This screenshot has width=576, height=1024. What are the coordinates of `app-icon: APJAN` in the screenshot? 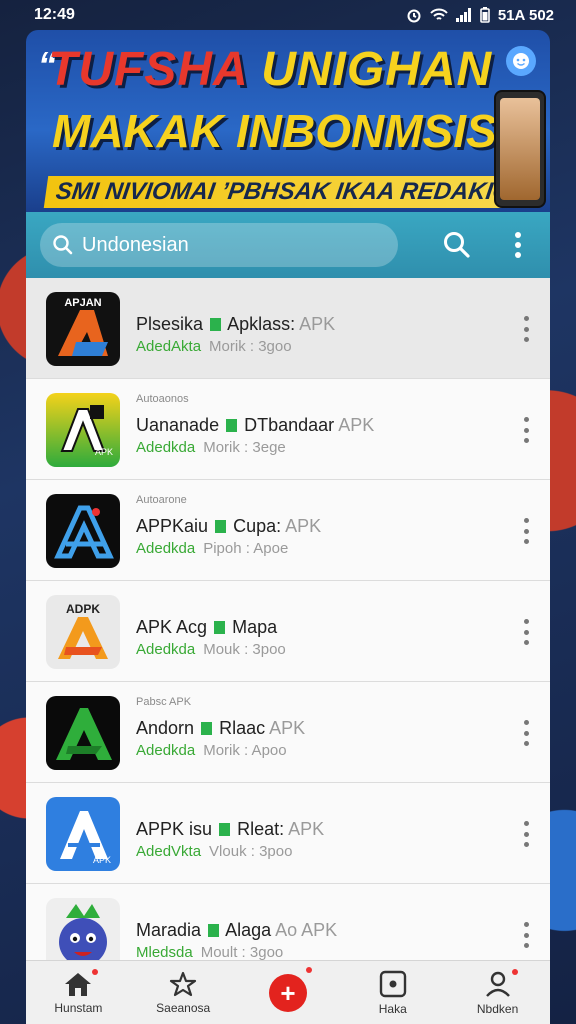 It's located at (83, 329).